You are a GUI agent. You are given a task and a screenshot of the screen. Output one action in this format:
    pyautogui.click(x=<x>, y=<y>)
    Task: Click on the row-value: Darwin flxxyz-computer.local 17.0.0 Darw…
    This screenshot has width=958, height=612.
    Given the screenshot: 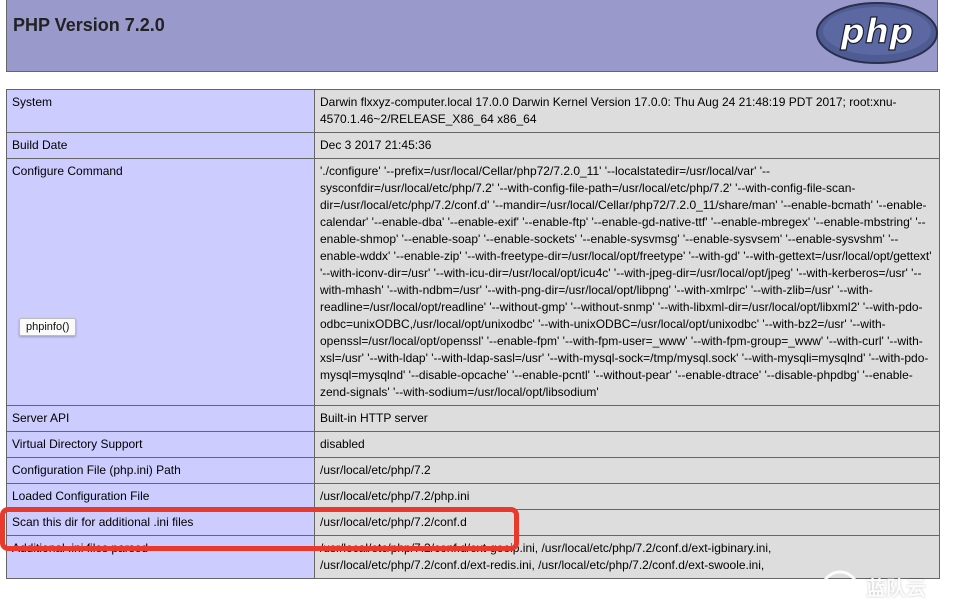 What is the action you would take?
    pyautogui.click(x=627, y=111)
    